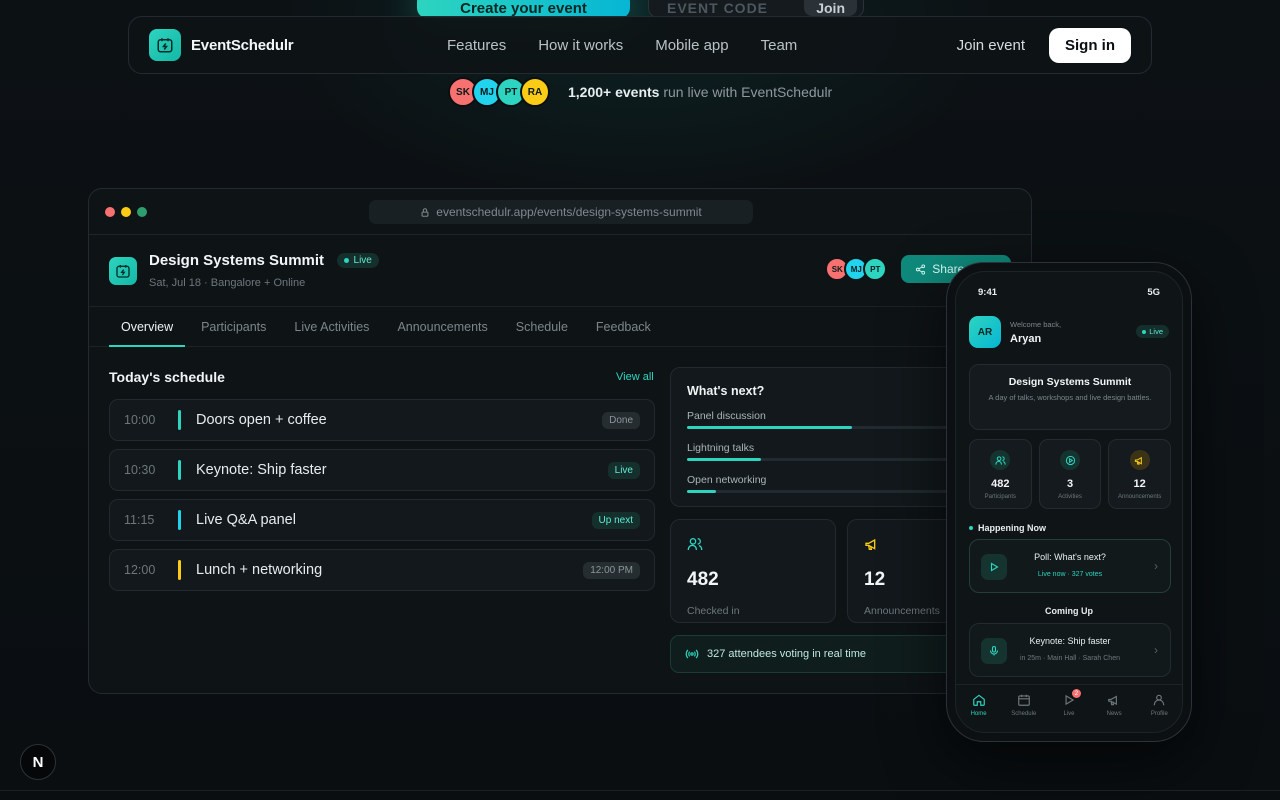 This screenshot has height=800, width=1280. Describe the element at coordinates (38, 762) in the screenshot. I see `nextjs-dev-badge: N` at that location.